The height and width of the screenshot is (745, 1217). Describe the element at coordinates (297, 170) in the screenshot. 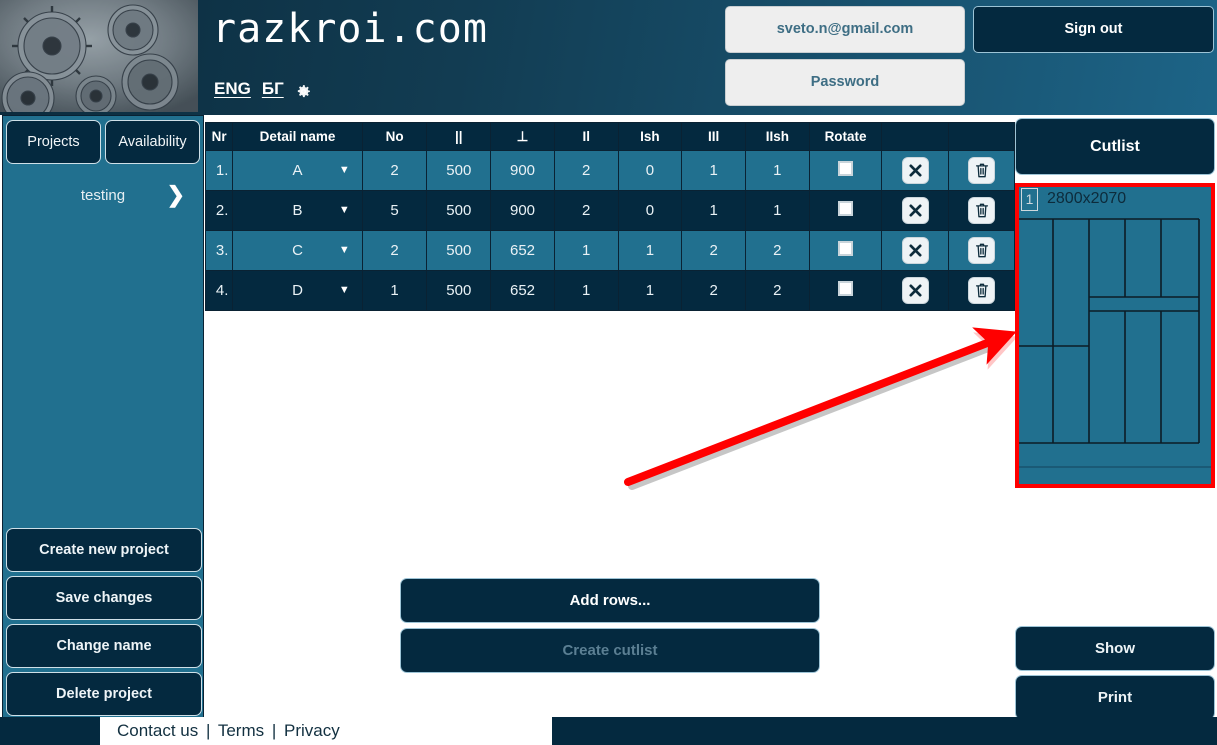

I see `cell-detail-name: A ▼` at that location.